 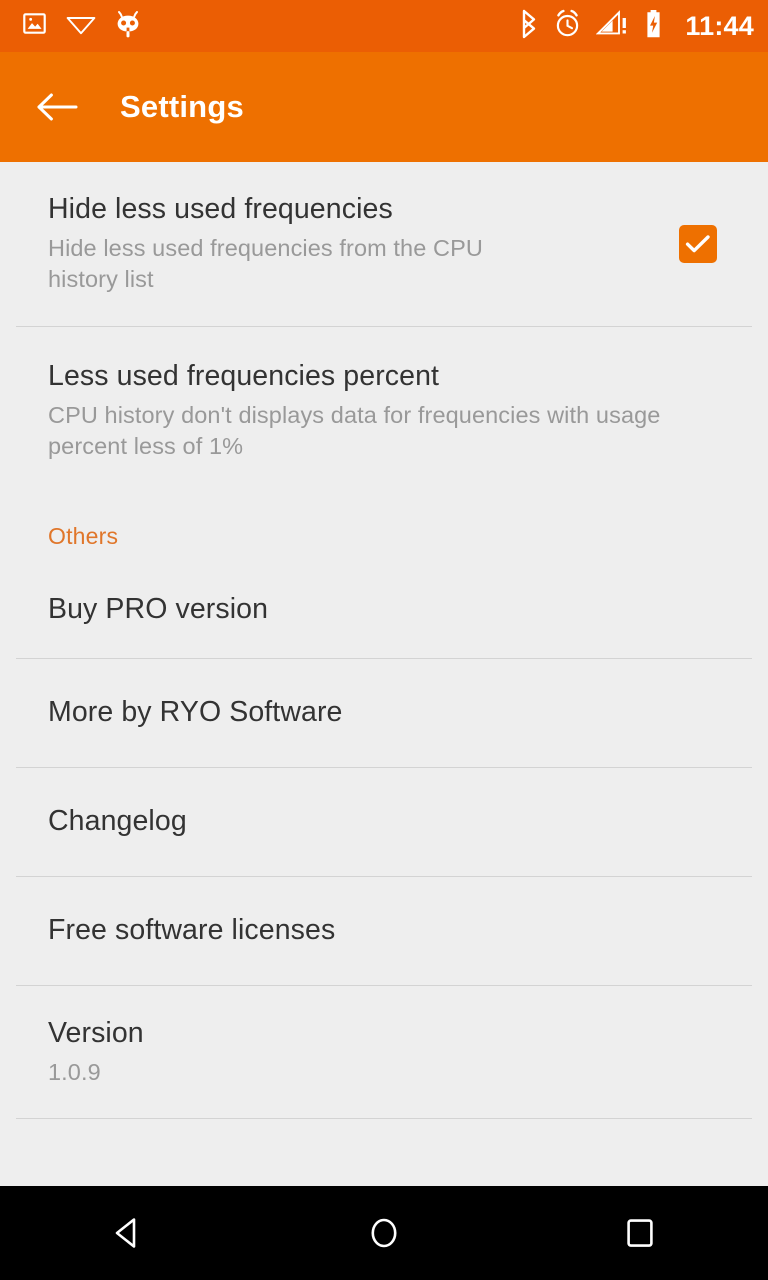 I want to click on nav-back-button, so click(x=128, y=1233).